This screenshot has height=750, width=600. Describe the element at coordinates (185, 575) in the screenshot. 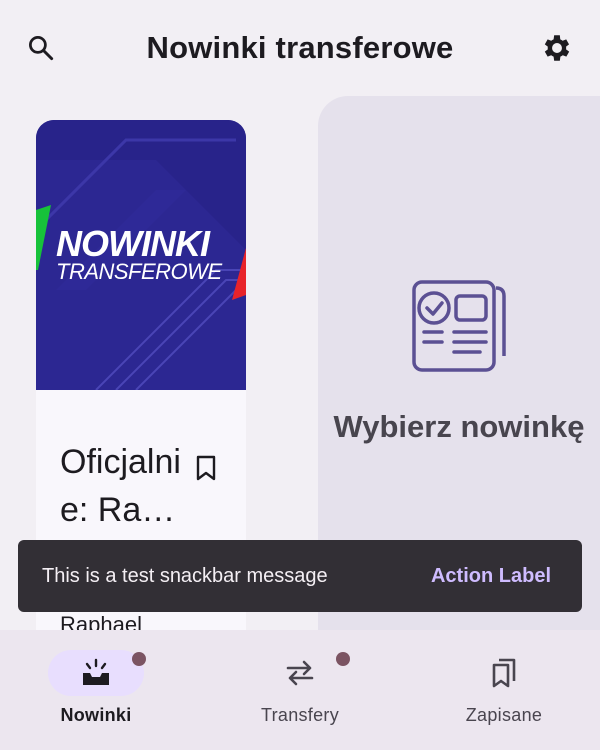

I see `snackbar-message: This is a test snackbar message` at that location.